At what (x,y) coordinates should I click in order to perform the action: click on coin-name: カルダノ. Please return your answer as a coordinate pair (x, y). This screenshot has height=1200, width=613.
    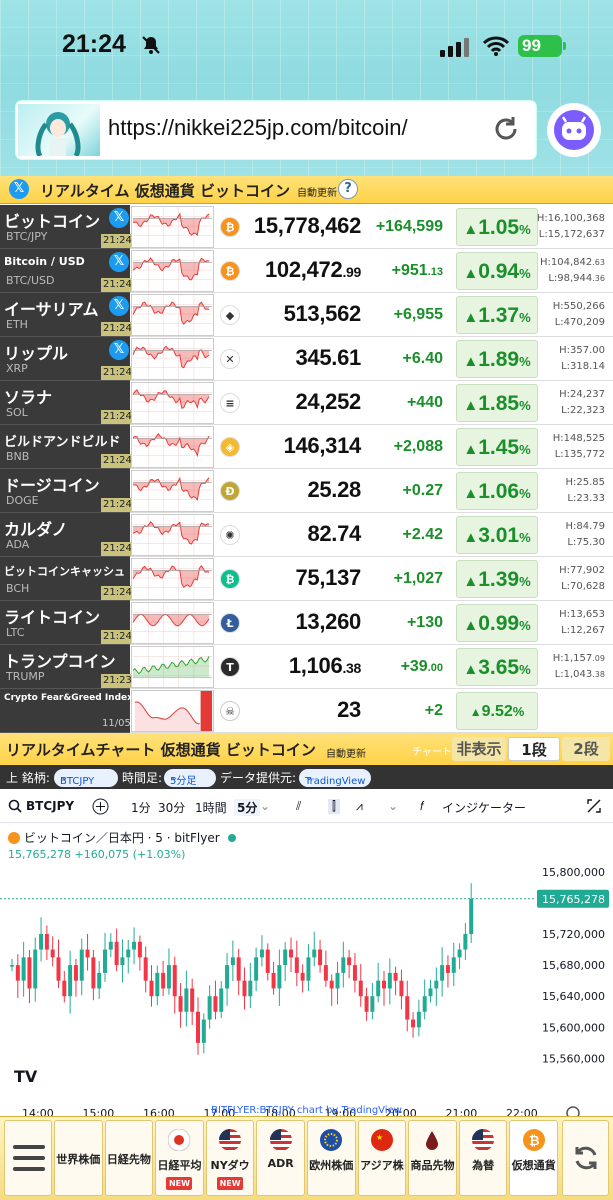
    Looking at the image, I should click on (36, 528).